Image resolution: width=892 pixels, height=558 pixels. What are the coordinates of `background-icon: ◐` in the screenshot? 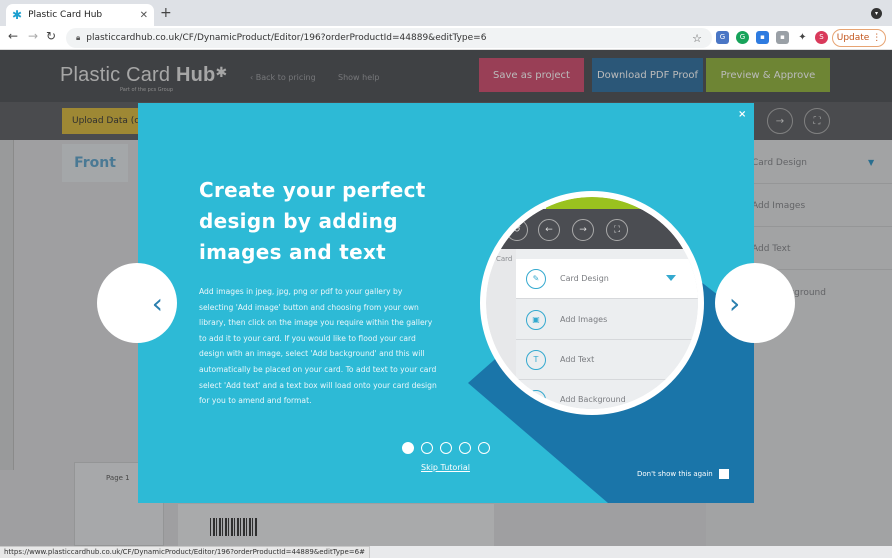 It's located at (536, 399).